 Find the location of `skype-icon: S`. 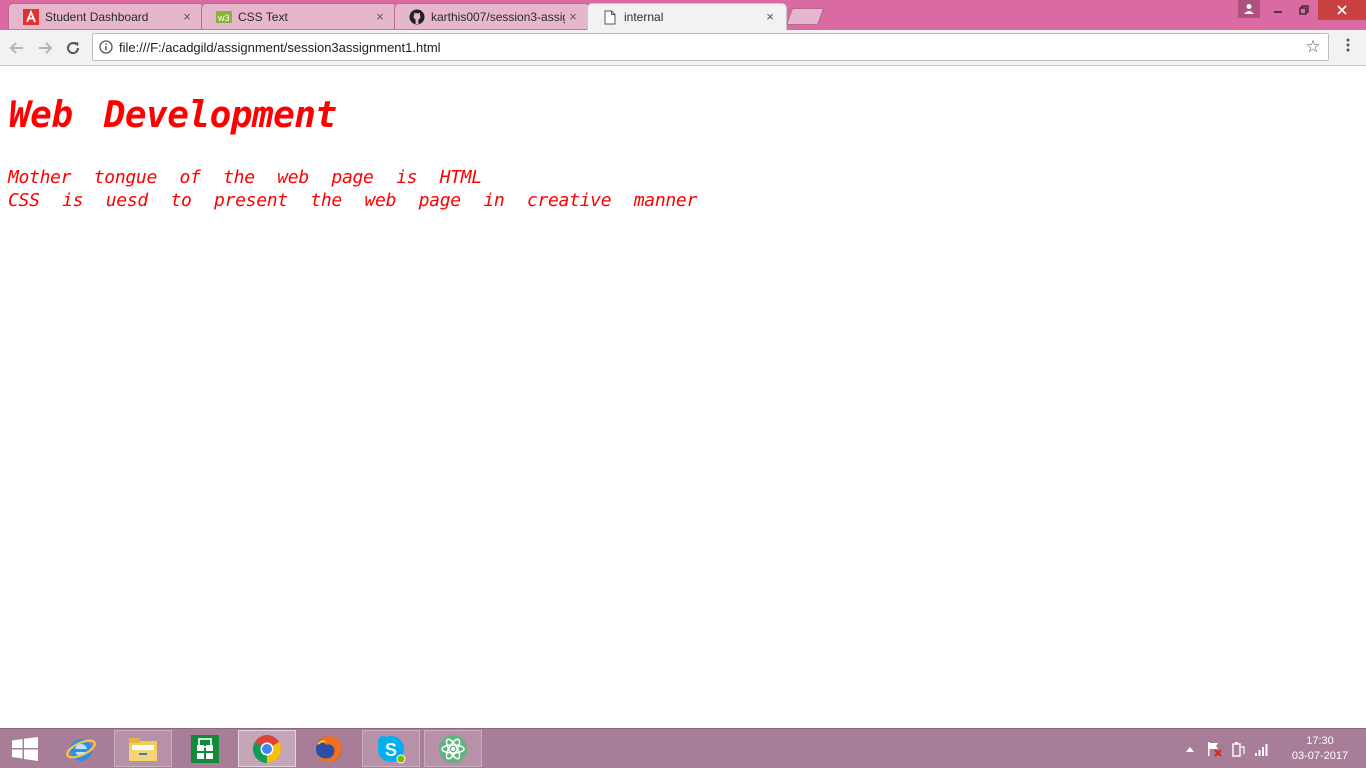

skype-icon: S is located at coordinates (391, 748).